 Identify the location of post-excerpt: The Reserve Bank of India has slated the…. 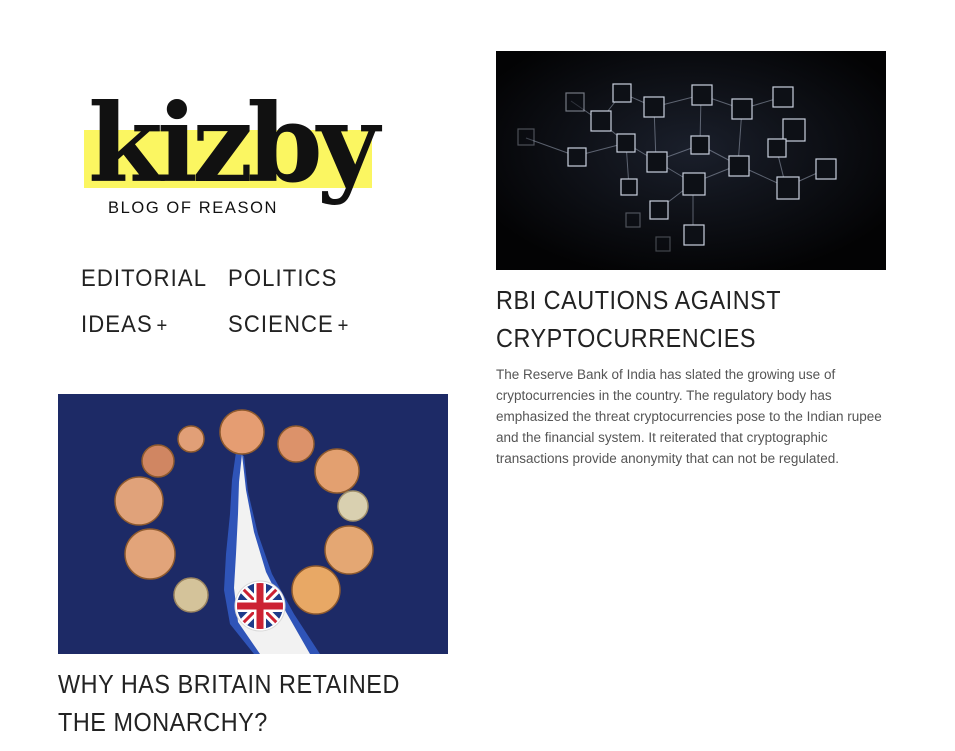
(689, 416).